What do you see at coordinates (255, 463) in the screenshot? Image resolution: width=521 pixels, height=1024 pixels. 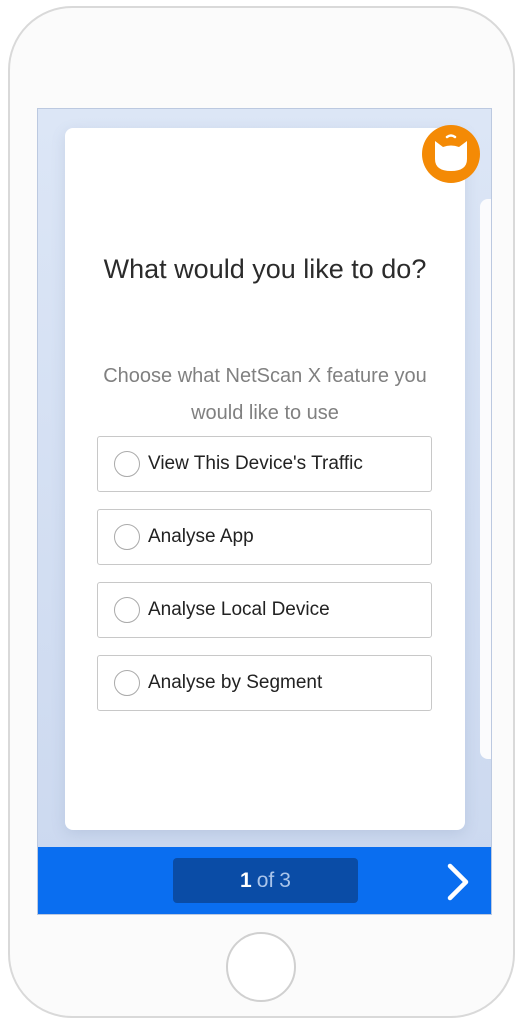 I see `option-label: View This Device's Traffic` at bounding box center [255, 463].